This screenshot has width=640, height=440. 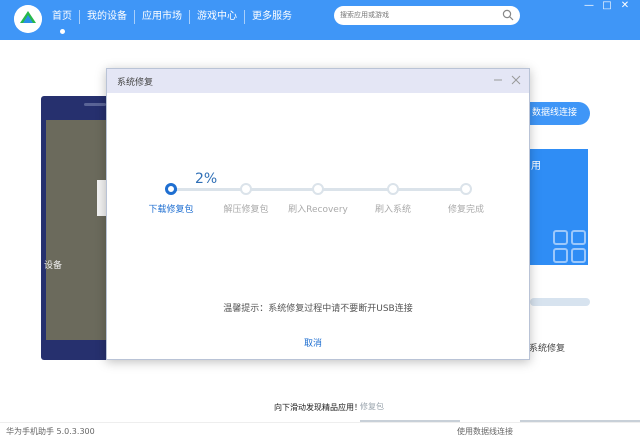 I want to click on phone-speaker, so click(x=95, y=104).